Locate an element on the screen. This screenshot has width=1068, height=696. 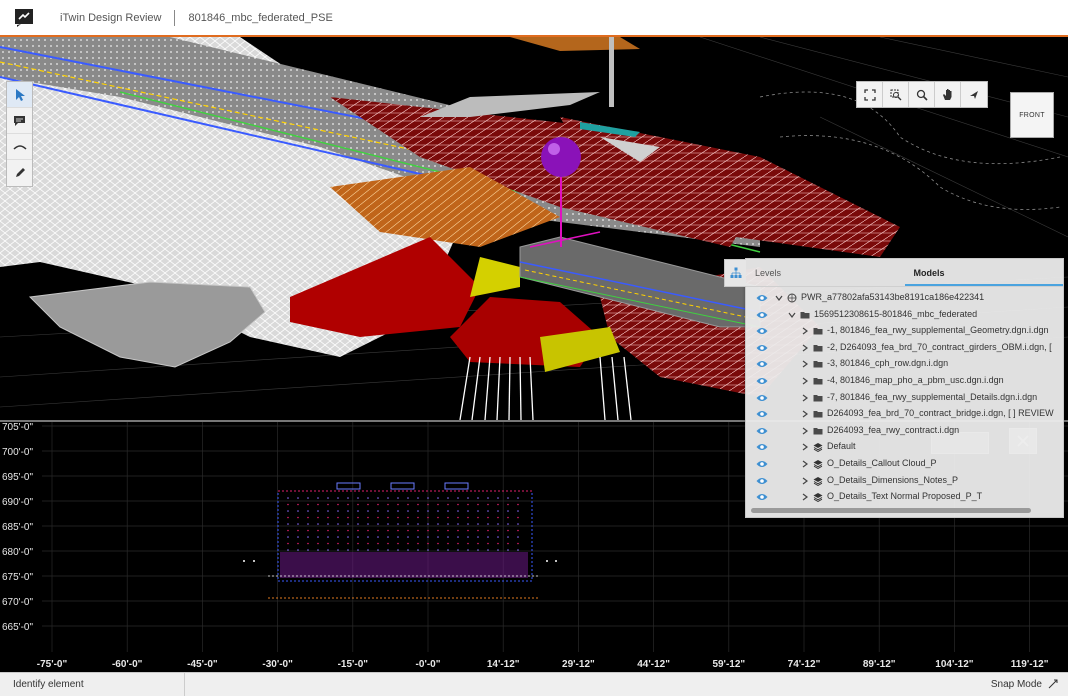
app-title: iTwin Design Review is located at coordinates (111, 17).